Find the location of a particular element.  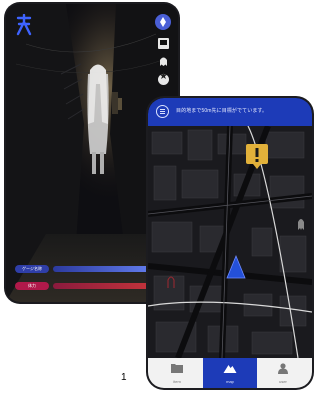

compass-button is located at coordinates (163, 22).